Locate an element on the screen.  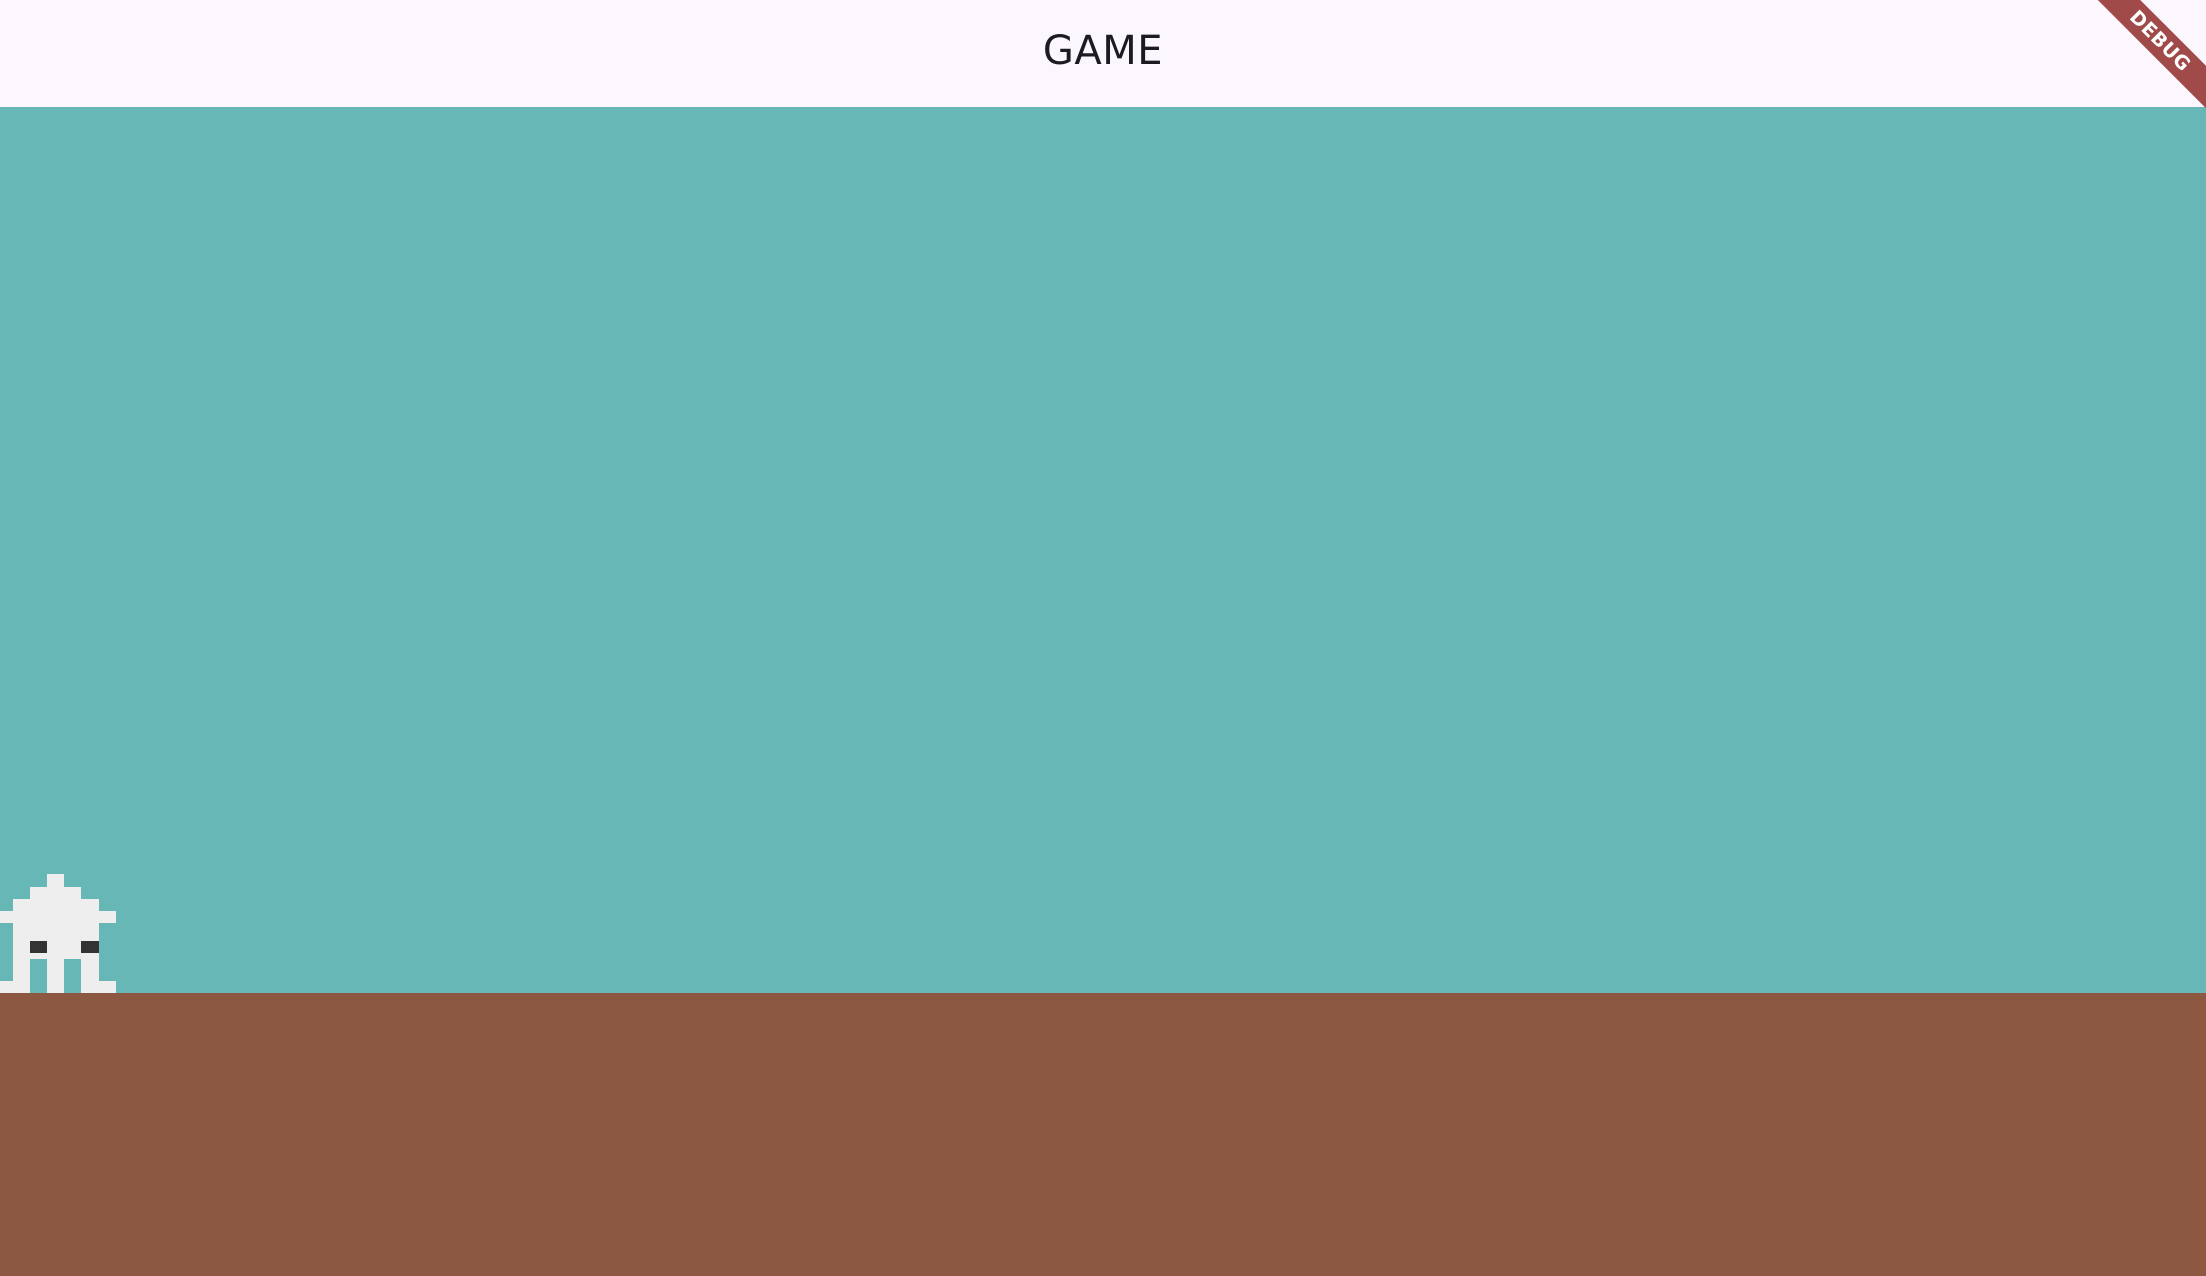
invader-body is located at coordinates (58, 933).